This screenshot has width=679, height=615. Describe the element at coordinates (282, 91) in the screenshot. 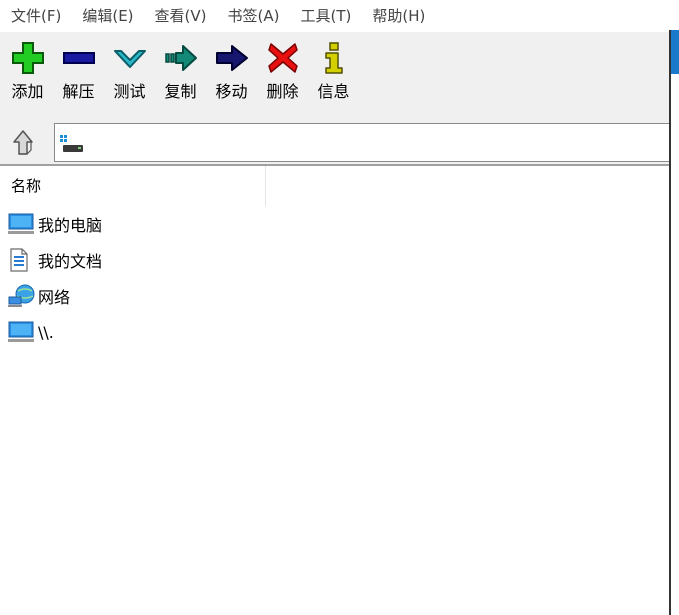

I see `delete-label: 删除` at that location.